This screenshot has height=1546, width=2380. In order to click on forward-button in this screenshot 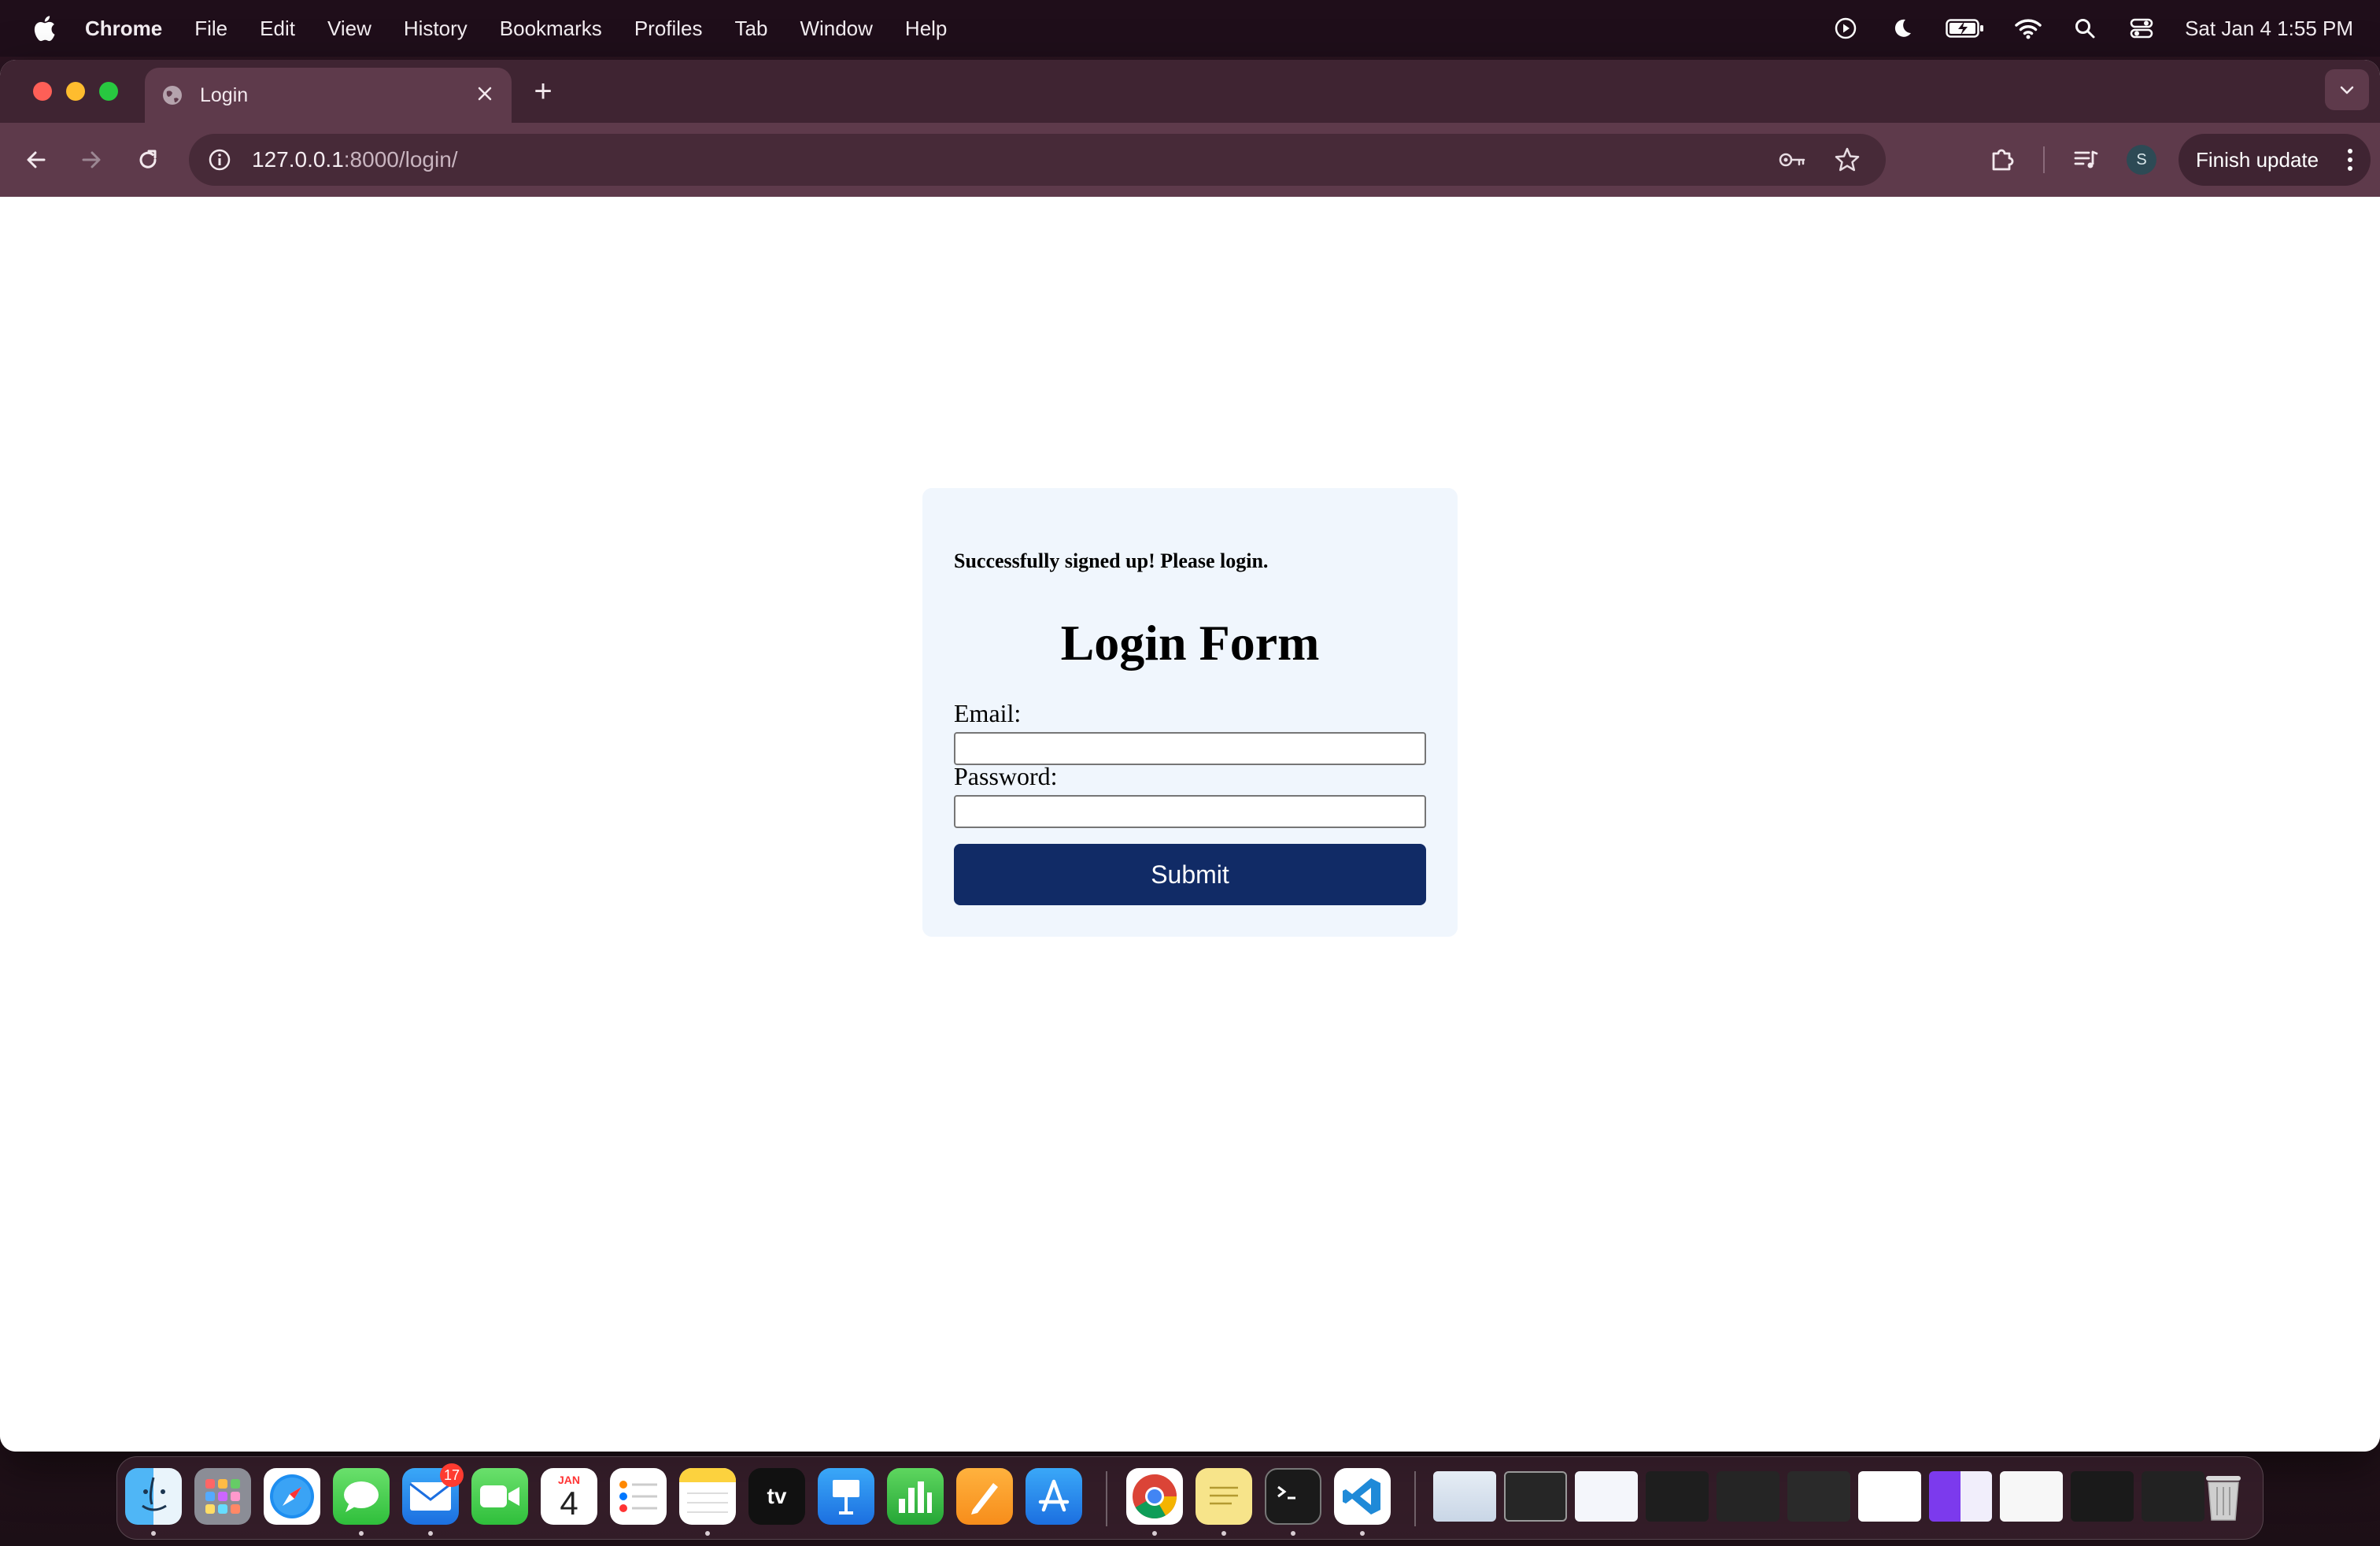, I will do `click(91, 159)`.